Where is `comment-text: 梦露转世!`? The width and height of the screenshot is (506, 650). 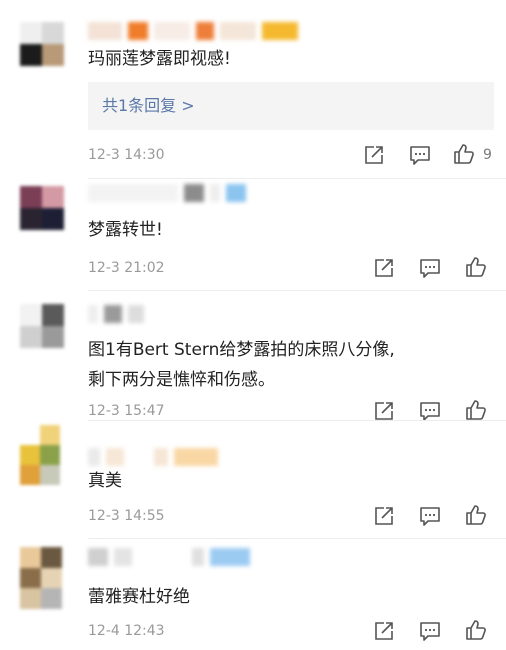 comment-text: 梦露转世! is located at coordinates (125, 230).